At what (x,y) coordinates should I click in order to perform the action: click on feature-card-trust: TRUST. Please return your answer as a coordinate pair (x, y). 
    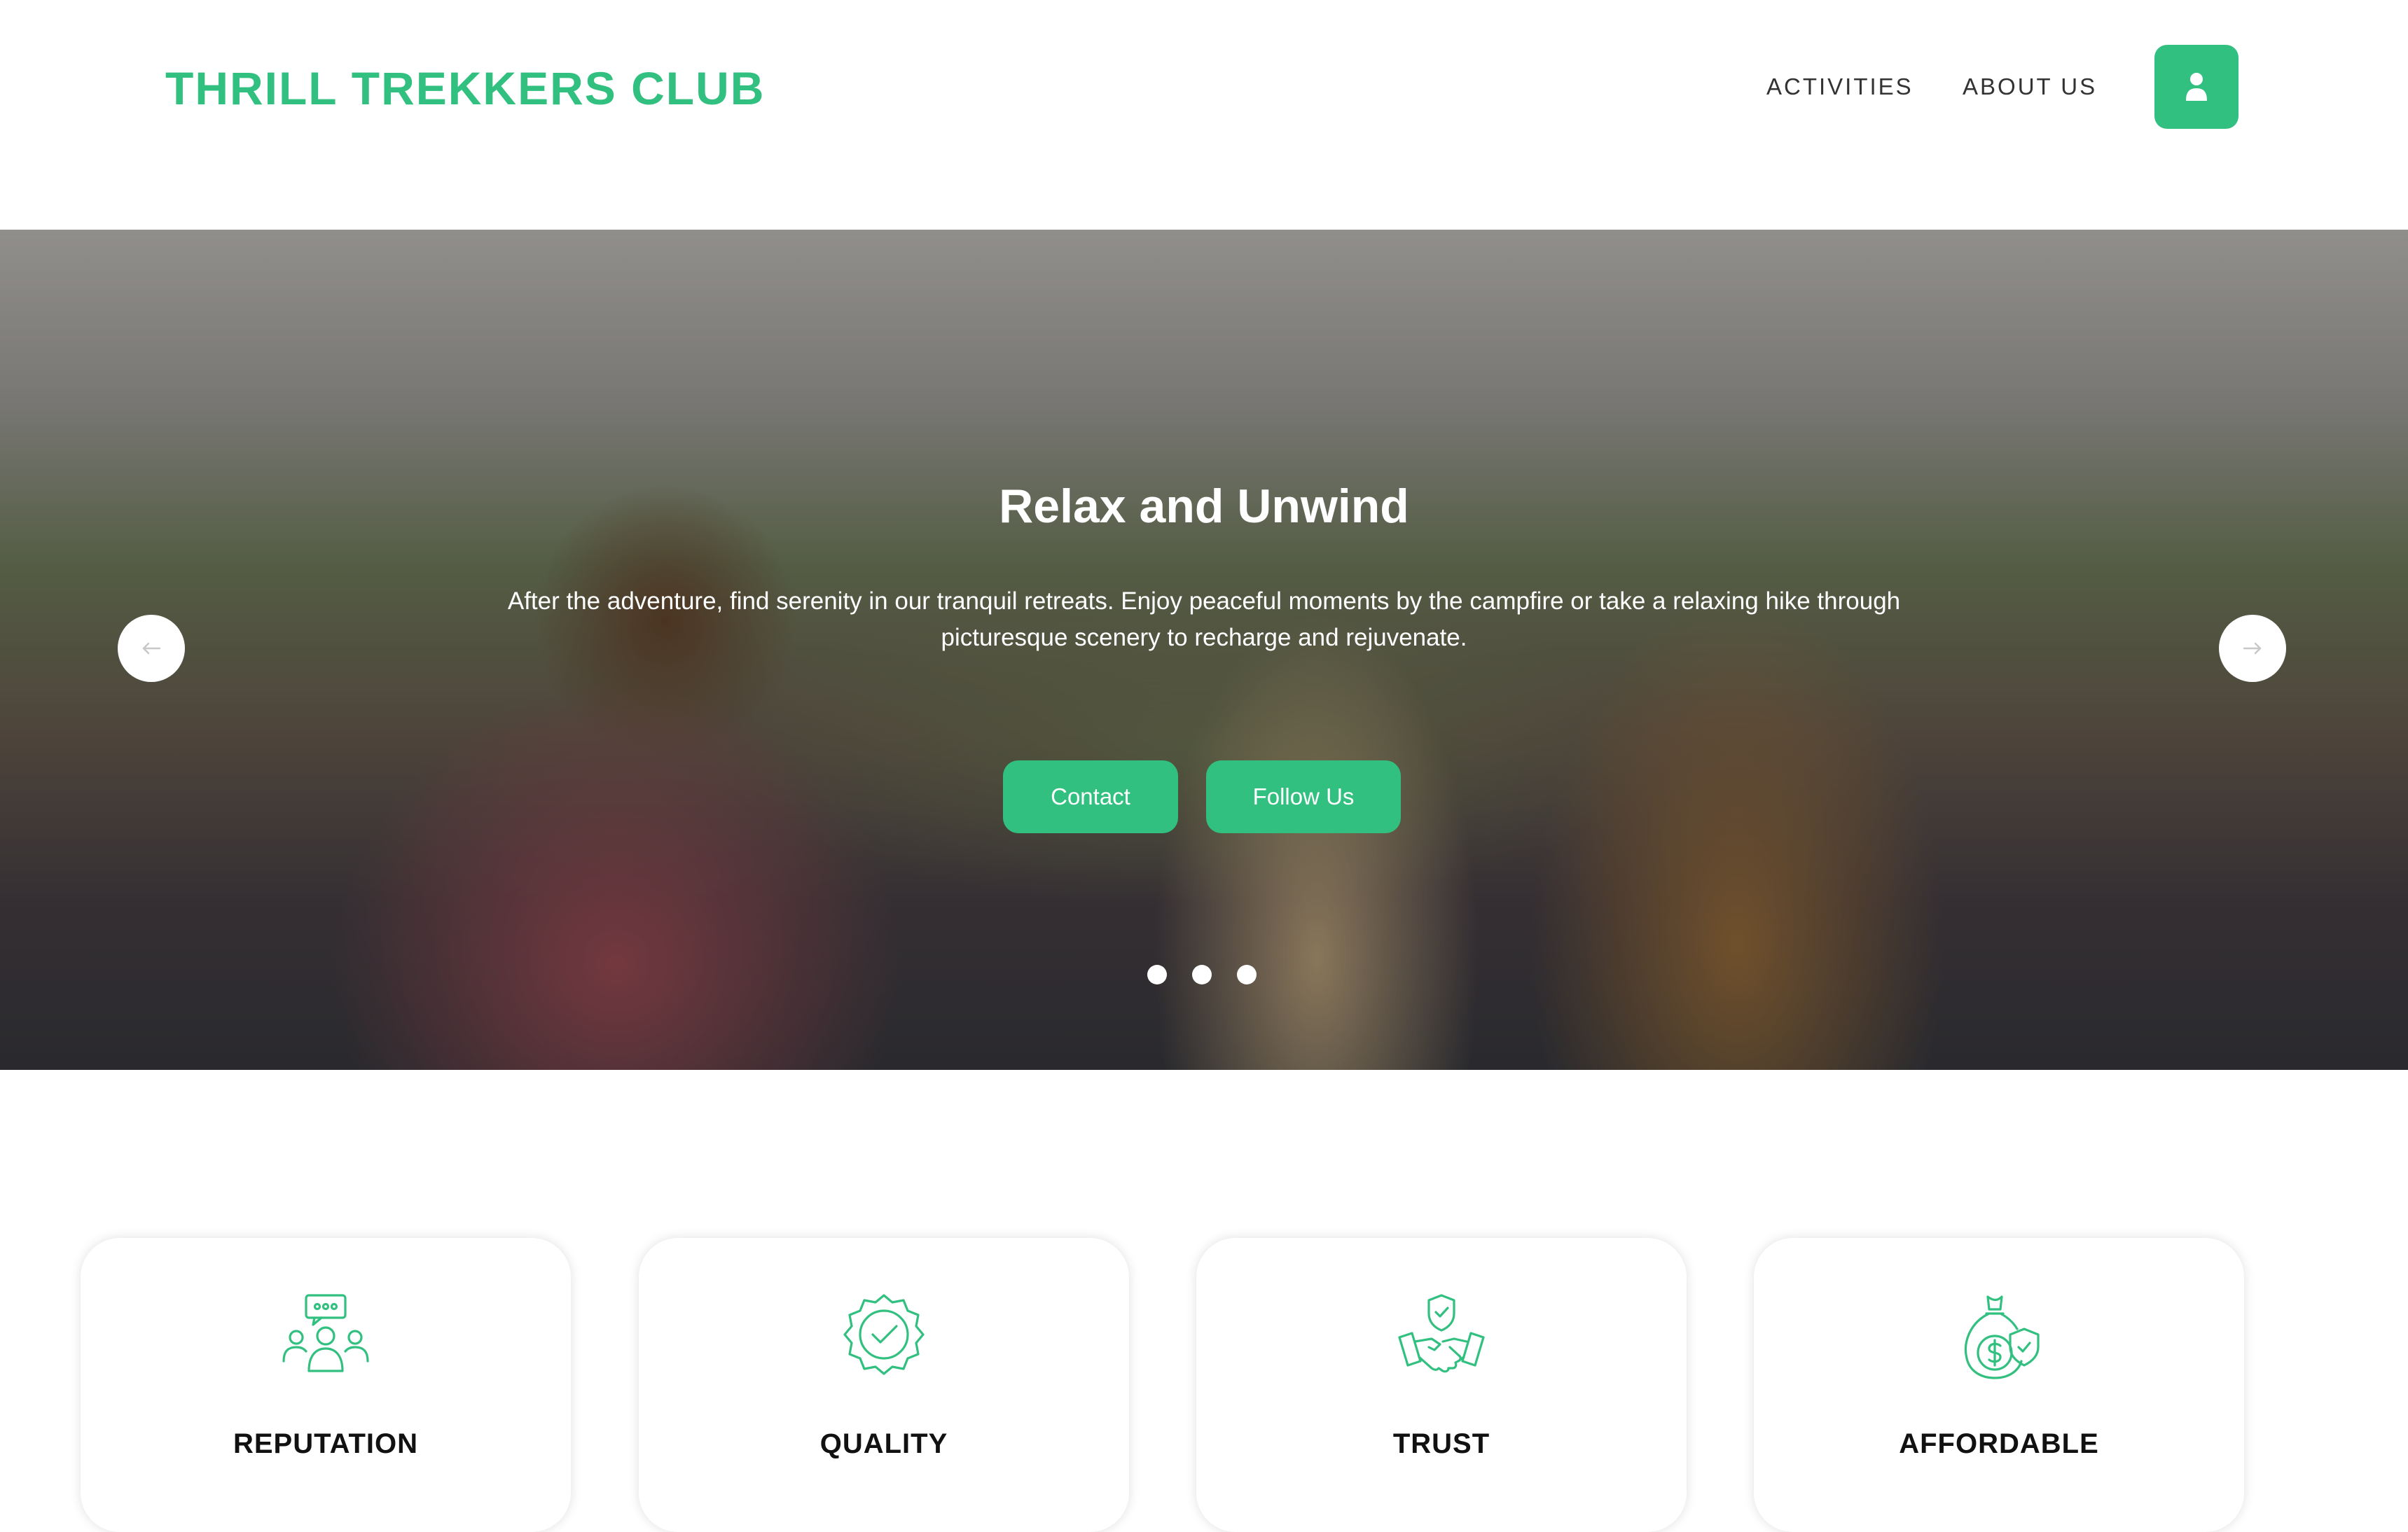
    Looking at the image, I should click on (1441, 1385).